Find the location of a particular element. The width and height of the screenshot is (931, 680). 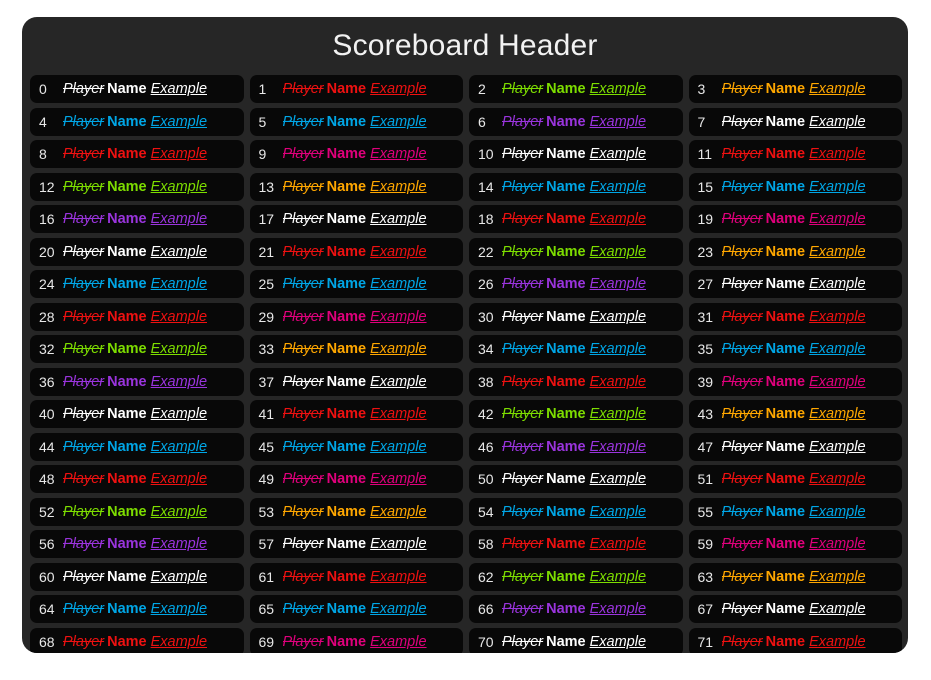

player-row: 23 Player Name Example is located at coordinates (795, 251).